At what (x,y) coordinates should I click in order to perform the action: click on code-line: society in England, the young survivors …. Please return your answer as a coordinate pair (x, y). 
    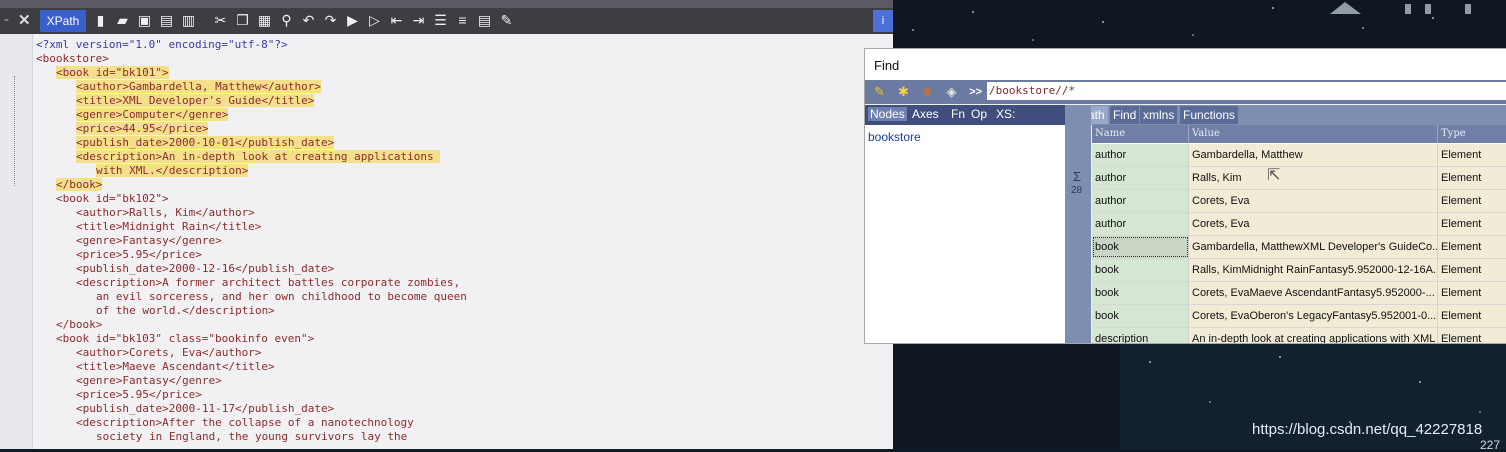
    Looking at the image, I should click on (252, 436).